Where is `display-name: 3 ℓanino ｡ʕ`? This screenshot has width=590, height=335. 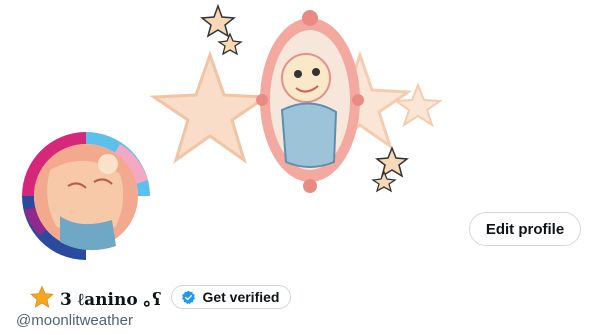 display-name: 3 ℓanino ｡ʕ is located at coordinates (111, 299).